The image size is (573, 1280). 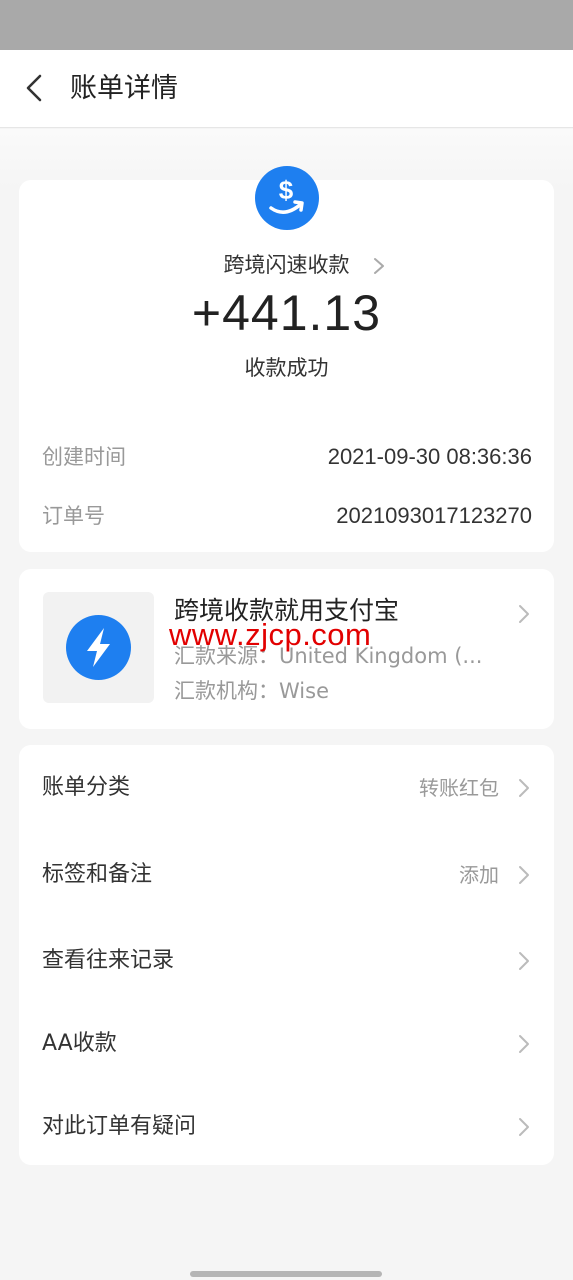 What do you see at coordinates (84, 457) in the screenshot?
I see `created-time-label: 创建时间` at bounding box center [84, 457].